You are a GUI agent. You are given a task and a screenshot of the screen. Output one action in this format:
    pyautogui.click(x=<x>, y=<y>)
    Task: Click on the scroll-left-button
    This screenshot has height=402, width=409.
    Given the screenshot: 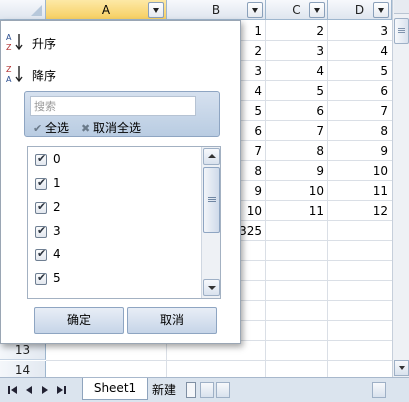 What is the action you would take?
    pyautogui.click(x=207, y=390)
    